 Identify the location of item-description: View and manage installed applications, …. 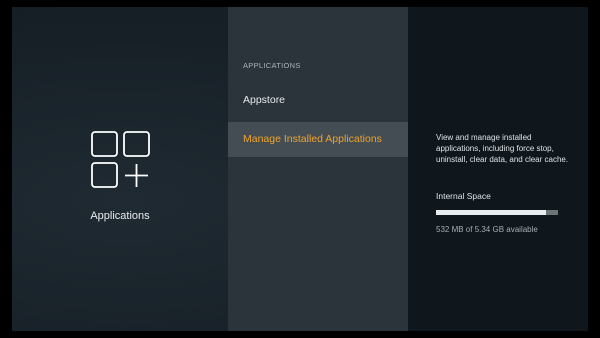
(502, 148).